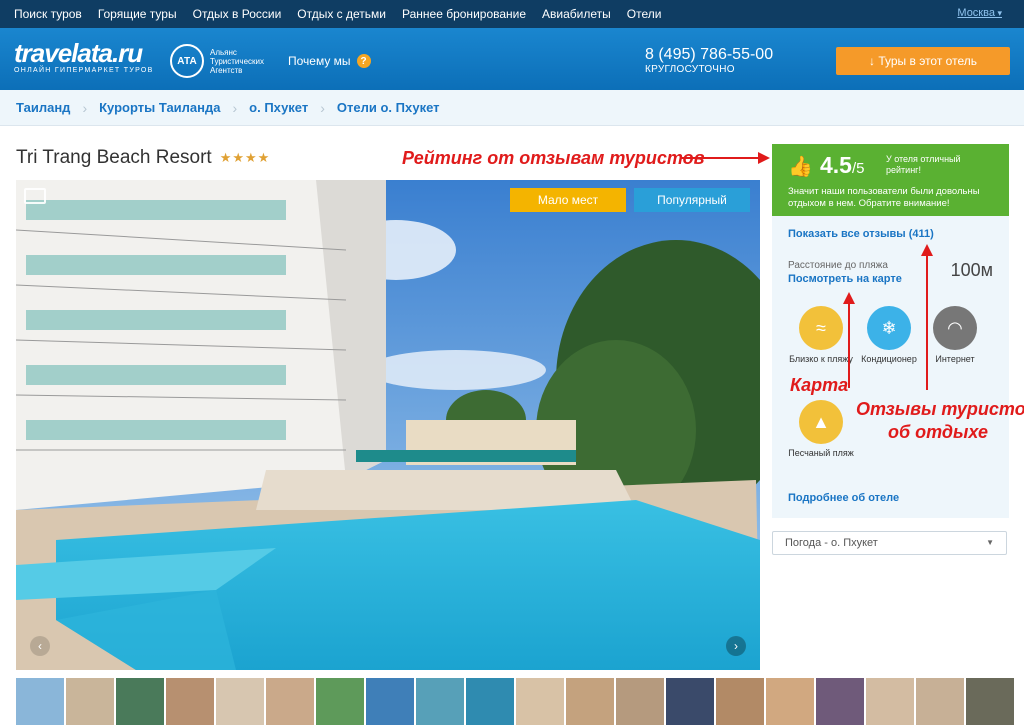 Image resolution: width=1024 pixels, height=725 pixels. What do you see at coordinates (927, 317) in the screenshot?
I see `annotation-arrow-reviews` at bounding box center [927, 317].